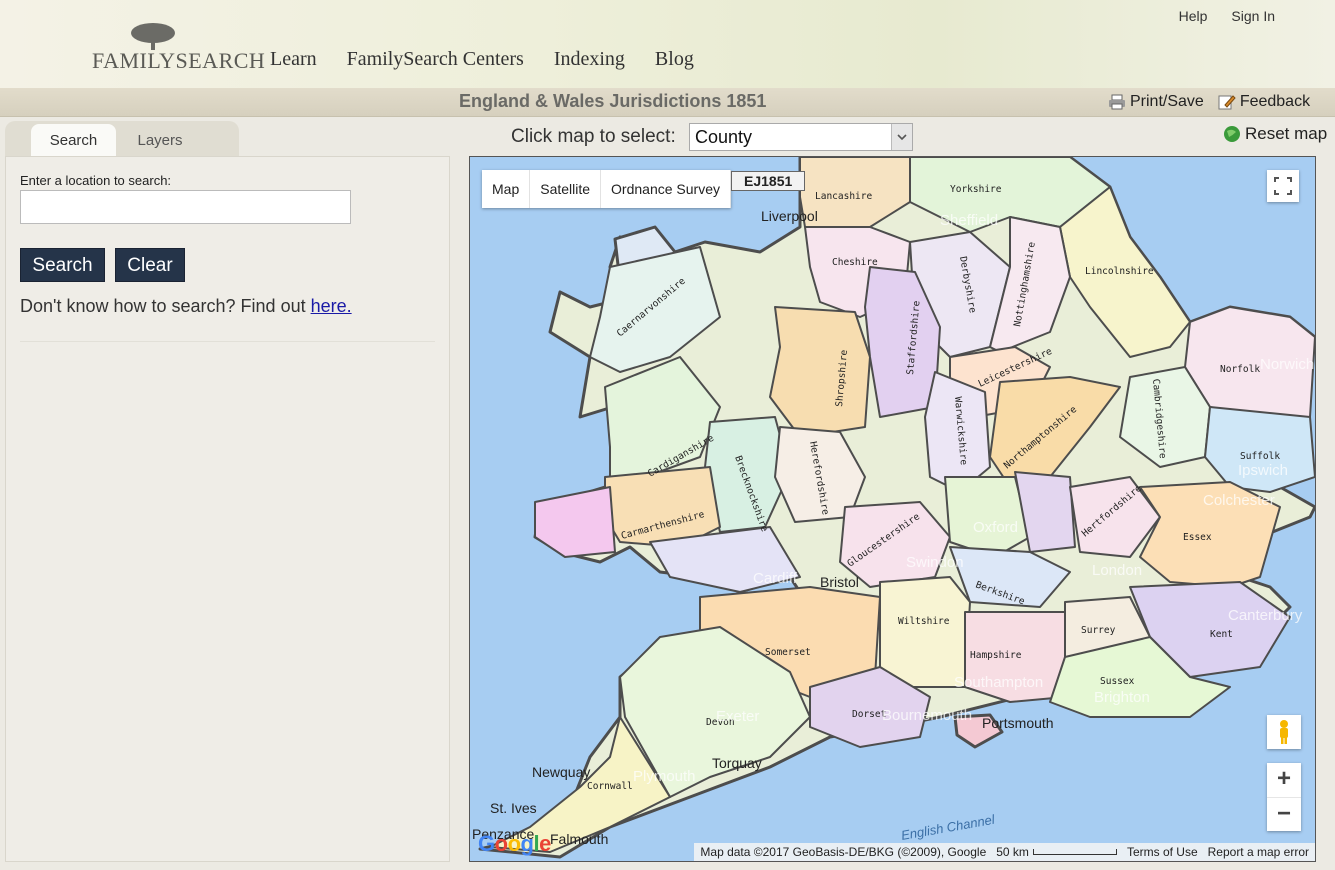 The width and height of the screenshot is (1335, 870). Describe the element at coordinates (1193, 16) in the screenshot. I see `help-link: Help` at that location.